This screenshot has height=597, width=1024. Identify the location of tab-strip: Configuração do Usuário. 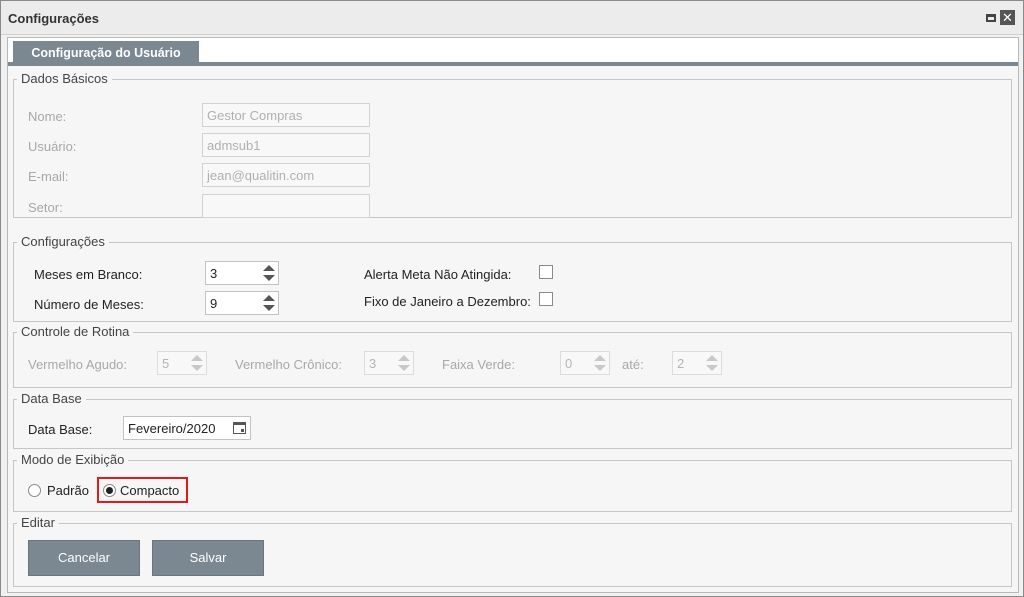
(513, 52).